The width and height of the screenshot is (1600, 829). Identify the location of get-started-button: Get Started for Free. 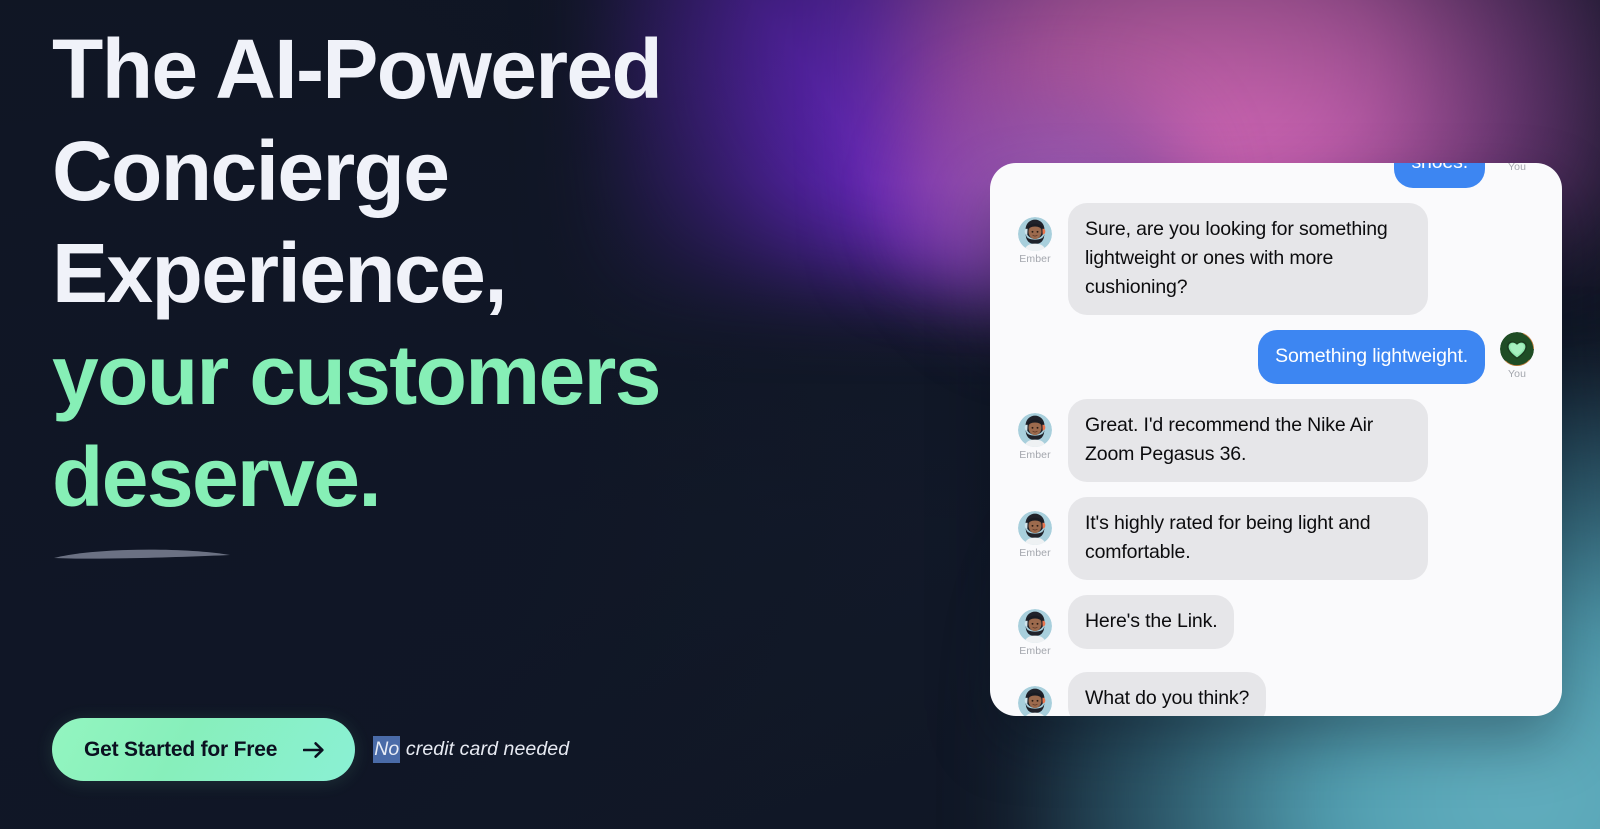
(204, 749).